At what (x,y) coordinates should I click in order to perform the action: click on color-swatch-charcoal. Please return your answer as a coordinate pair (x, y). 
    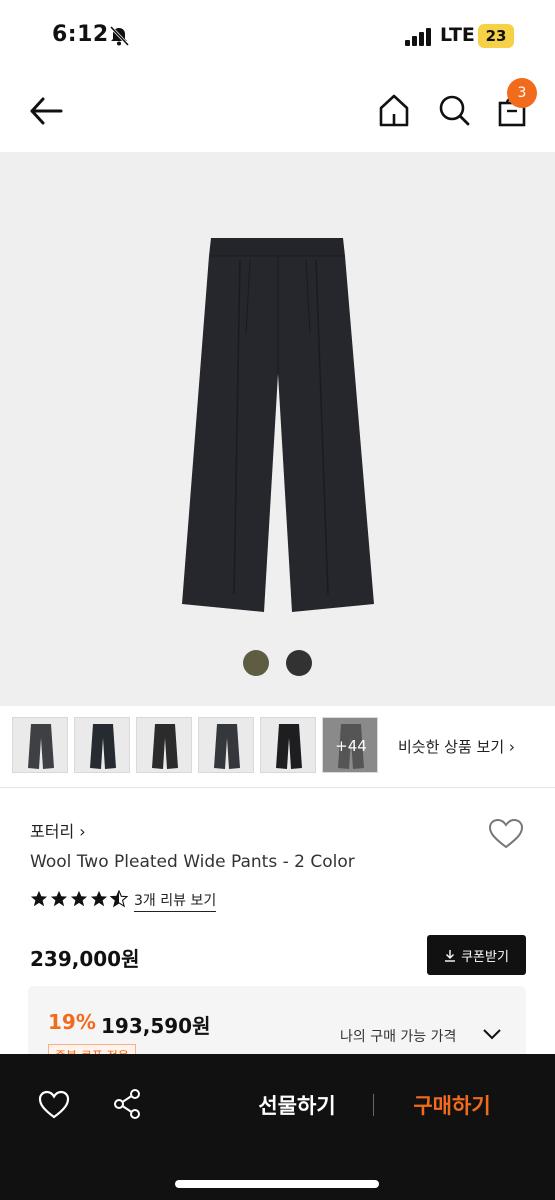
    Looking at the image, I should click on (299, 663).